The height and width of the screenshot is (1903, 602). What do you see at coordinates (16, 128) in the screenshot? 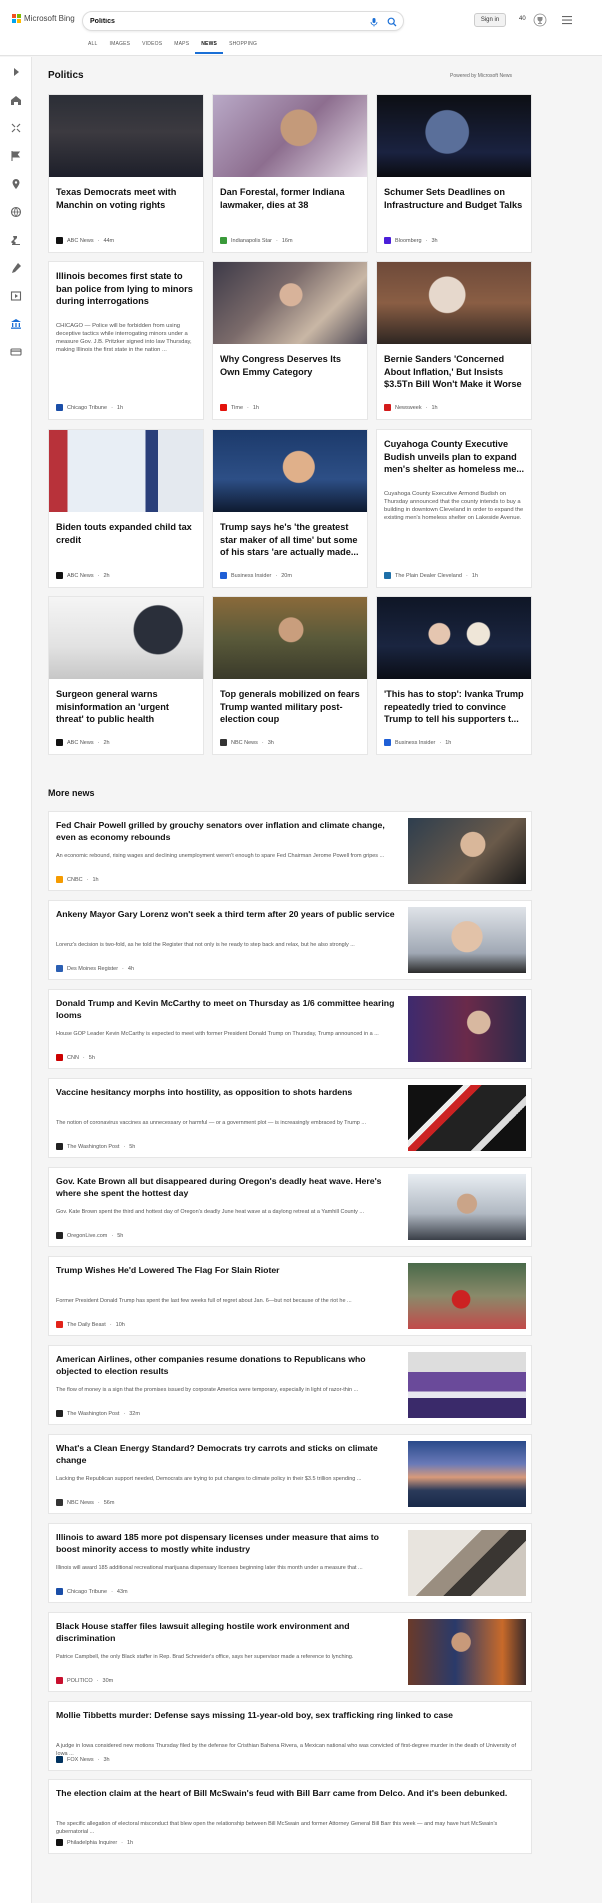
I see `discover-icon` at bounding box center [16, 128].